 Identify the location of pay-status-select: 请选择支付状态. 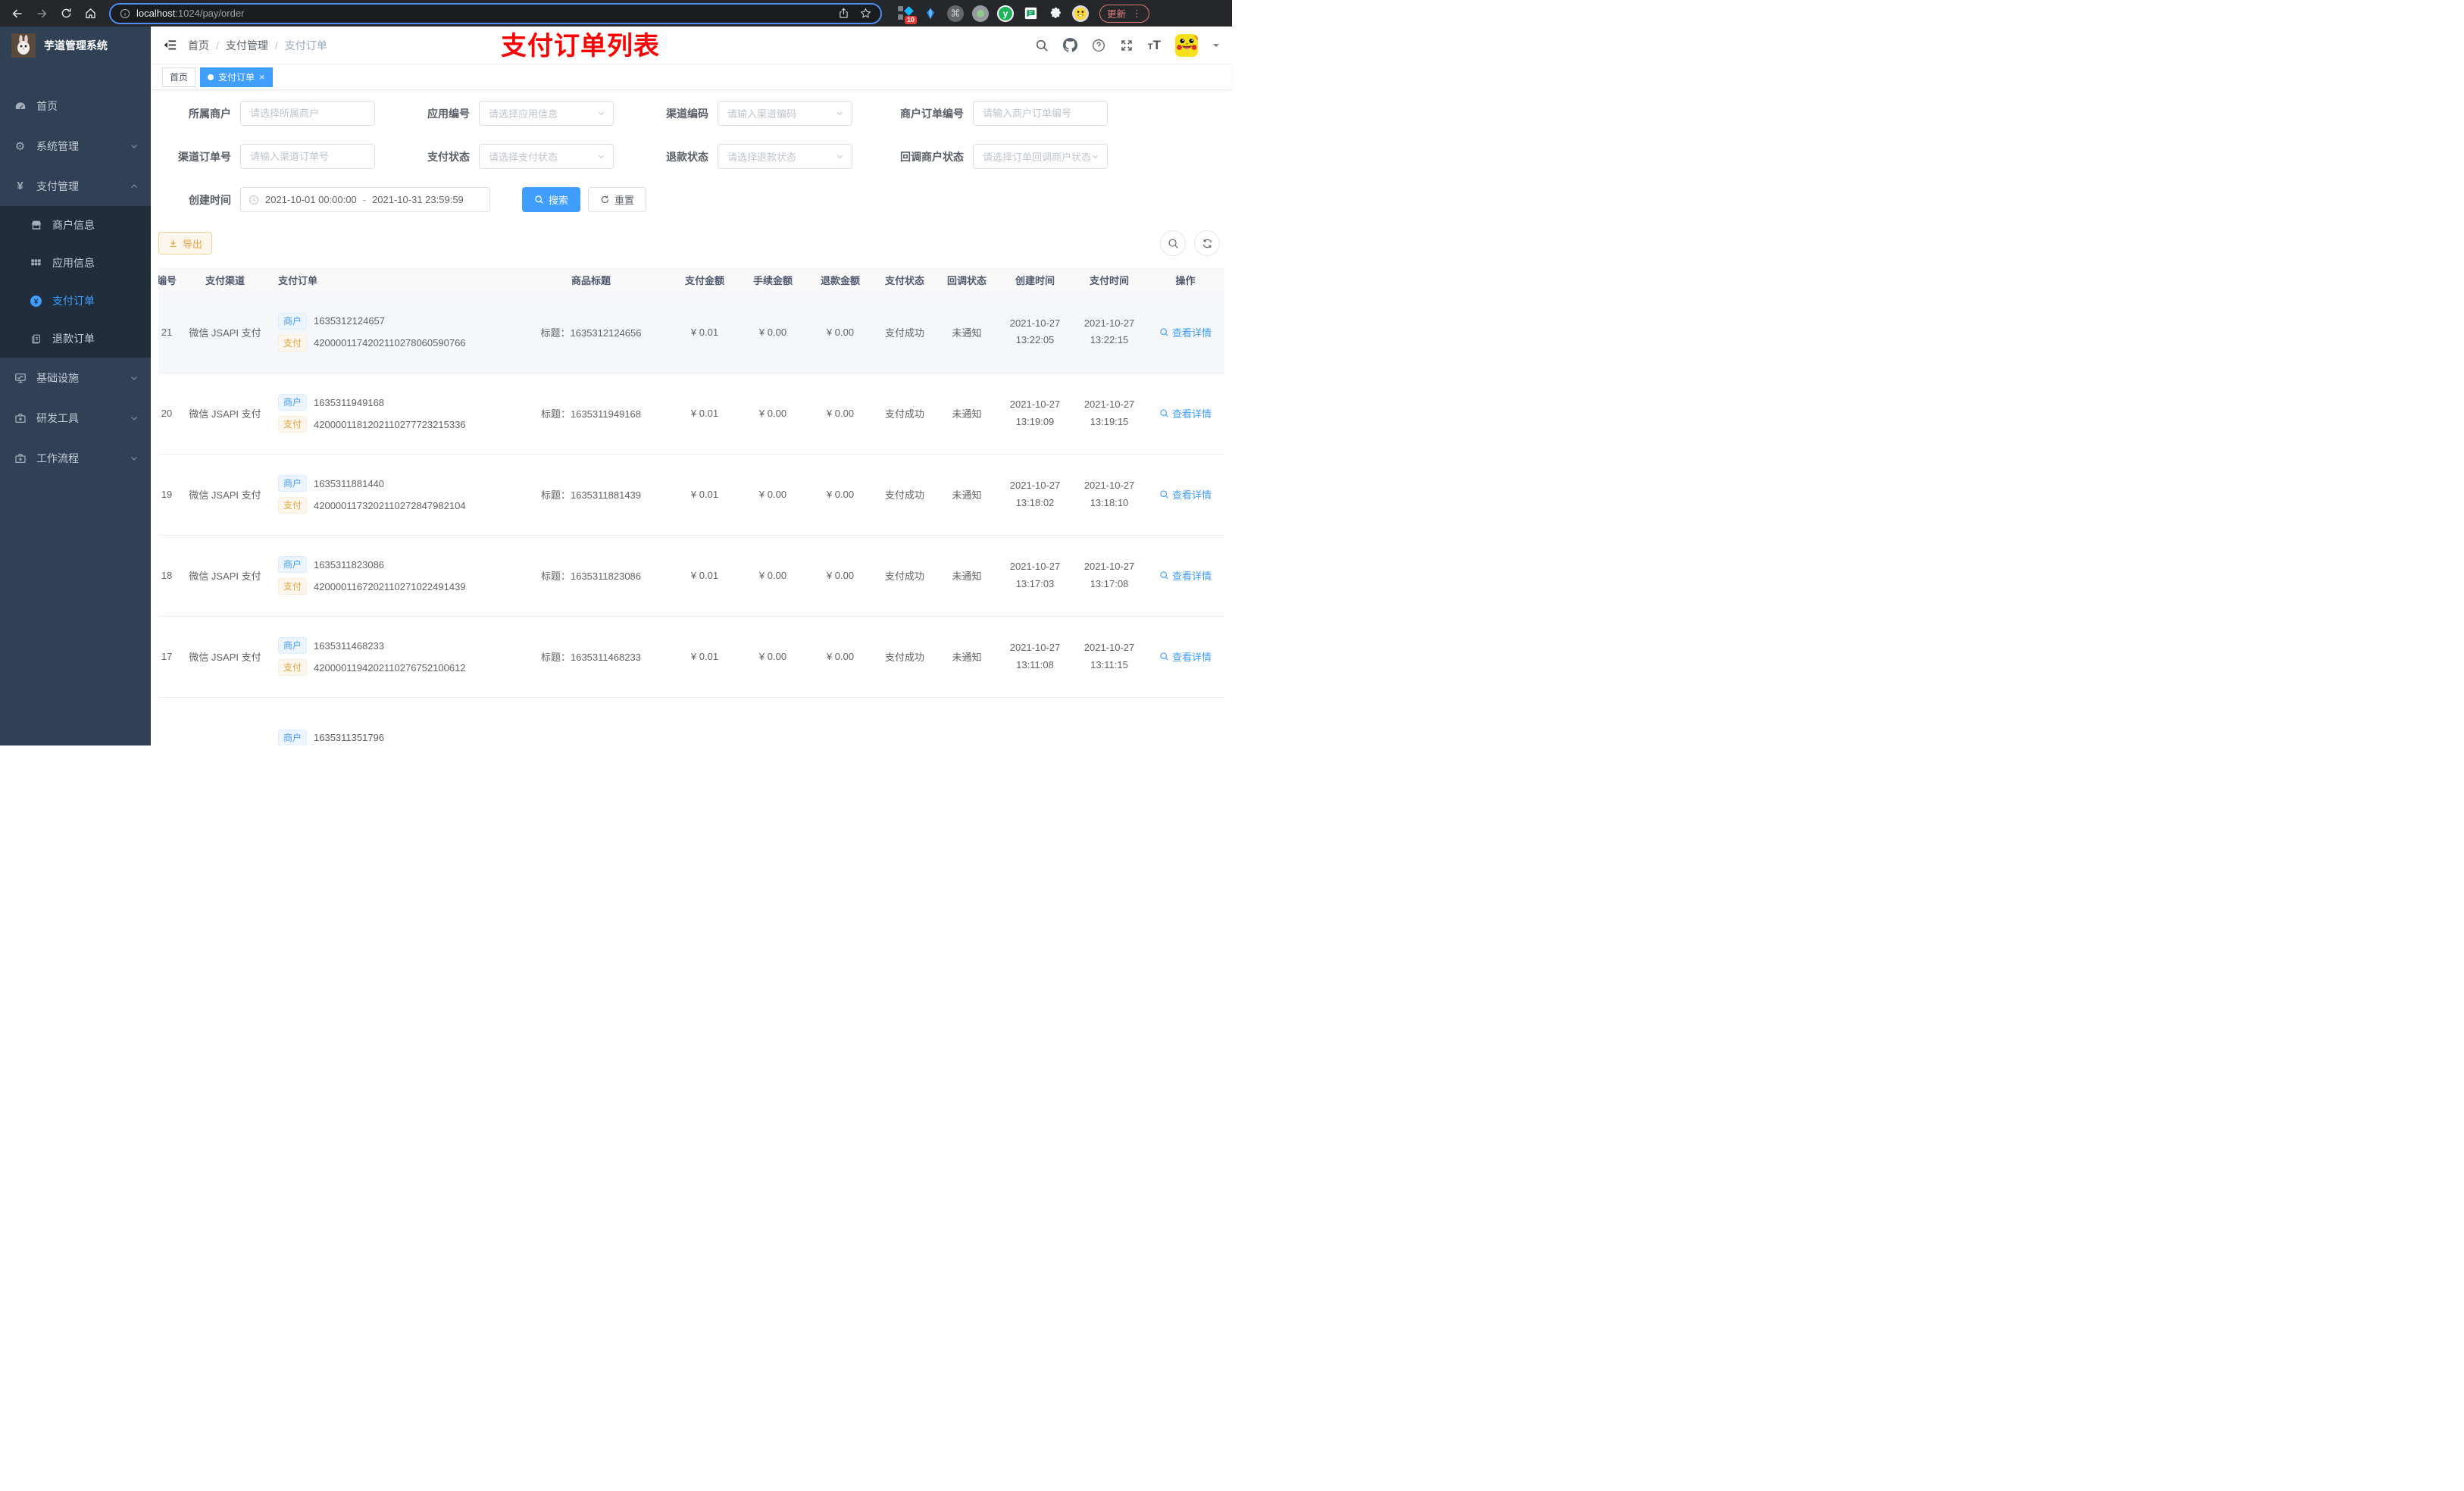
(546, 156).